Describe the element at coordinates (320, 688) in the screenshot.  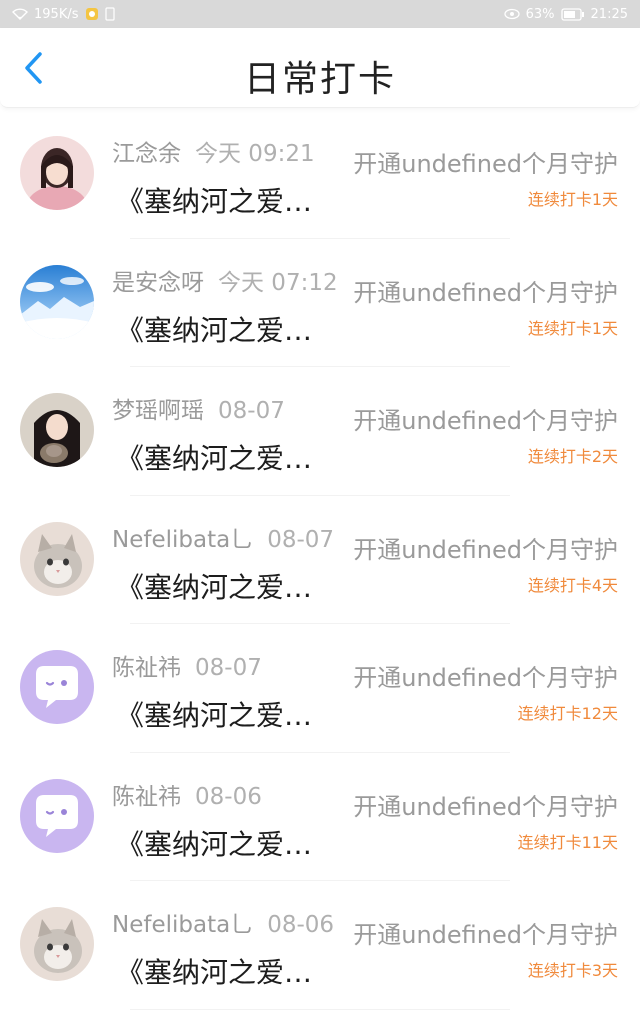
I see `list-item: 陈祉祎 08-07 《塞纳河之爱… 开通undefined个月守护 连续打卡12天` at that location.